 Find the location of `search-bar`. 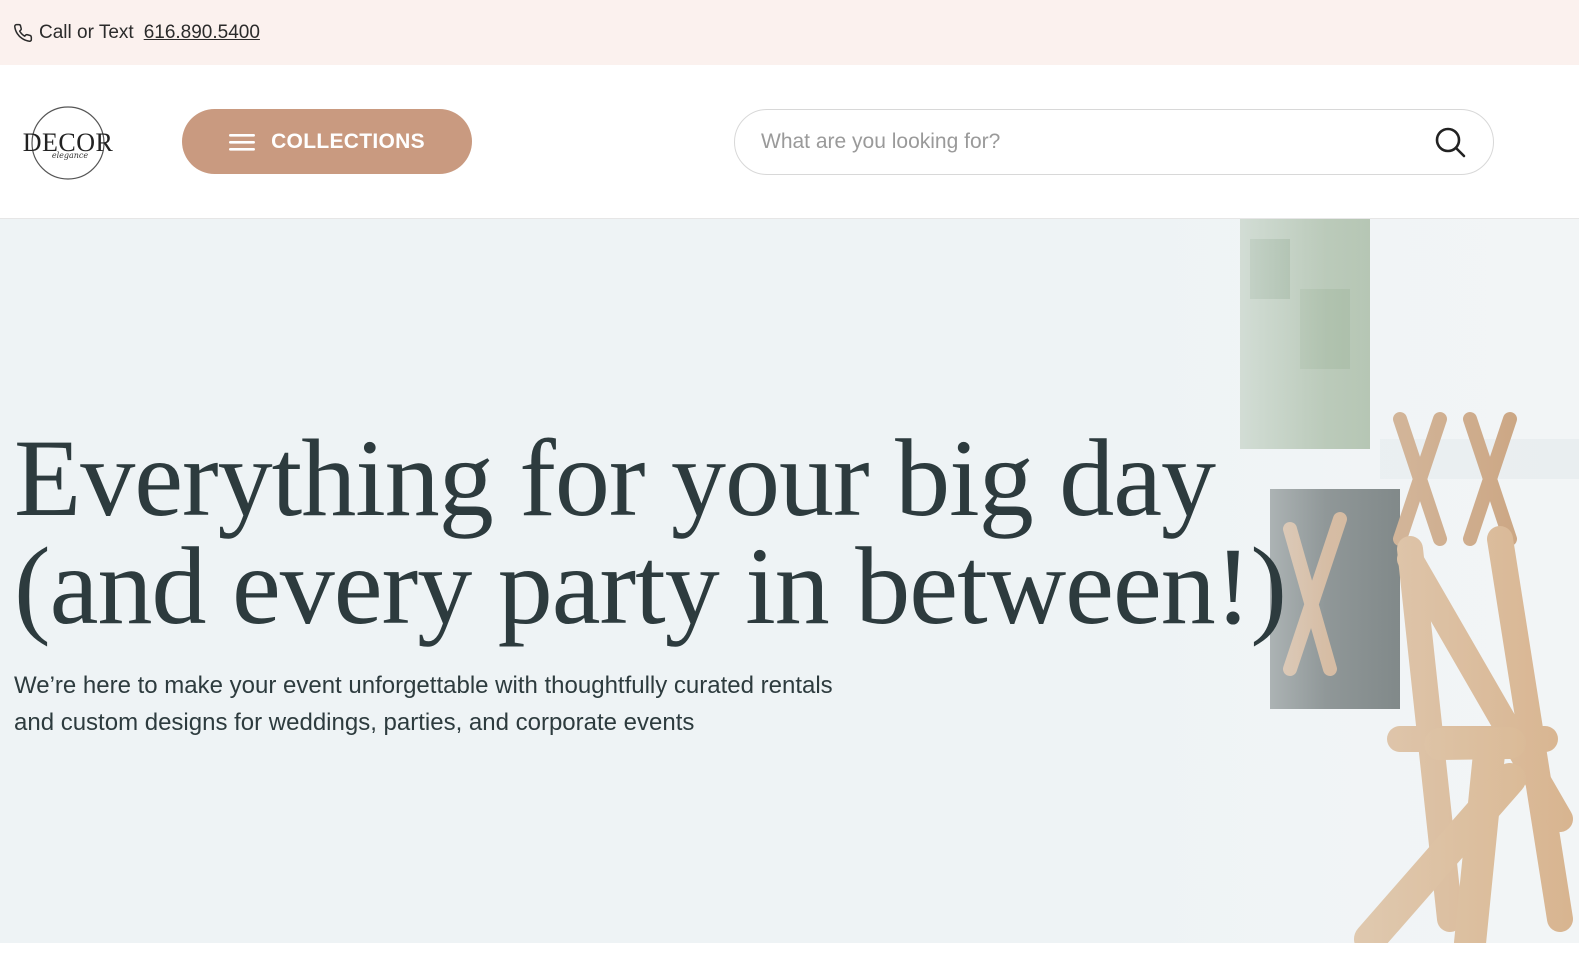

search-bar is located at coordinates (1114, 142).